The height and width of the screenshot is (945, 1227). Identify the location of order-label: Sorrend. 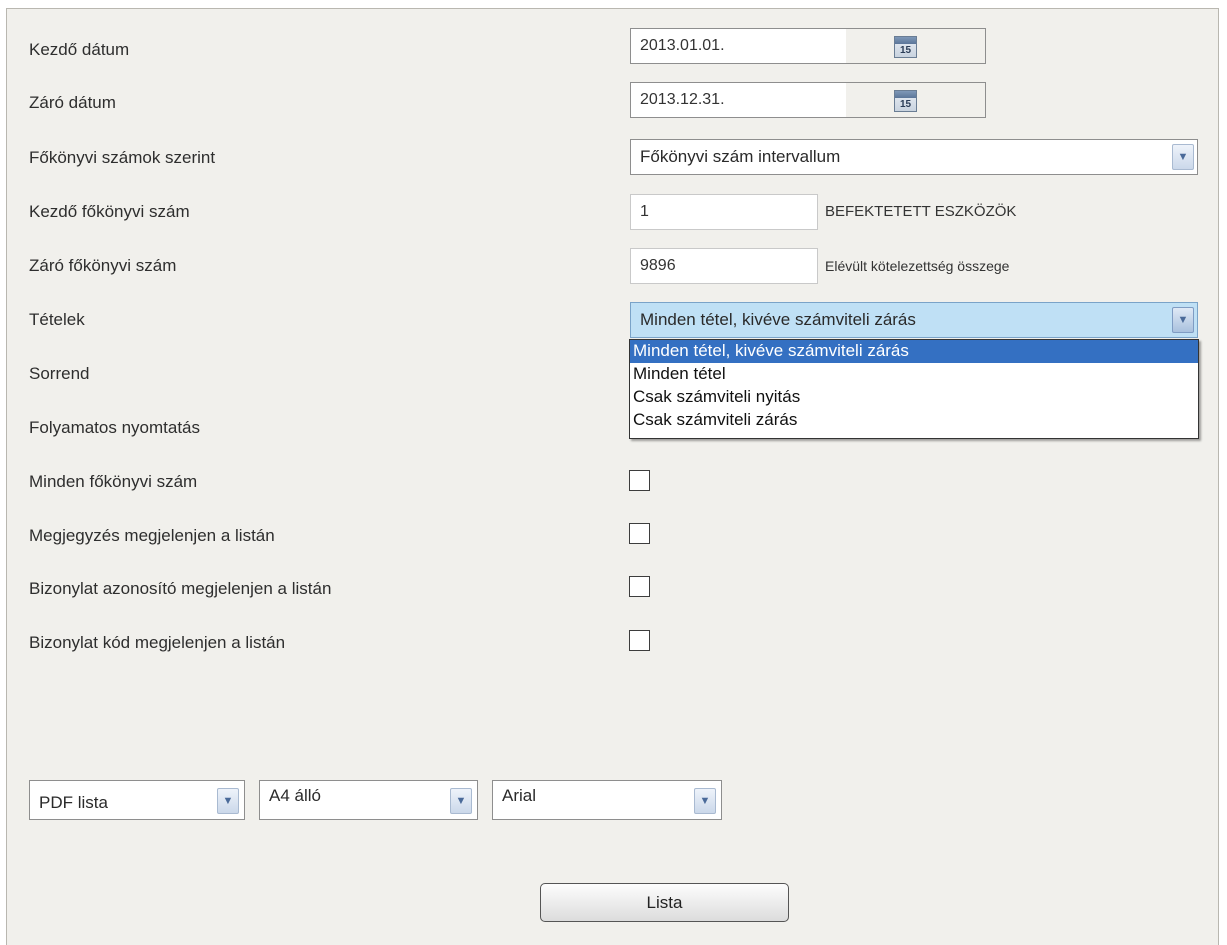
(59, 373).